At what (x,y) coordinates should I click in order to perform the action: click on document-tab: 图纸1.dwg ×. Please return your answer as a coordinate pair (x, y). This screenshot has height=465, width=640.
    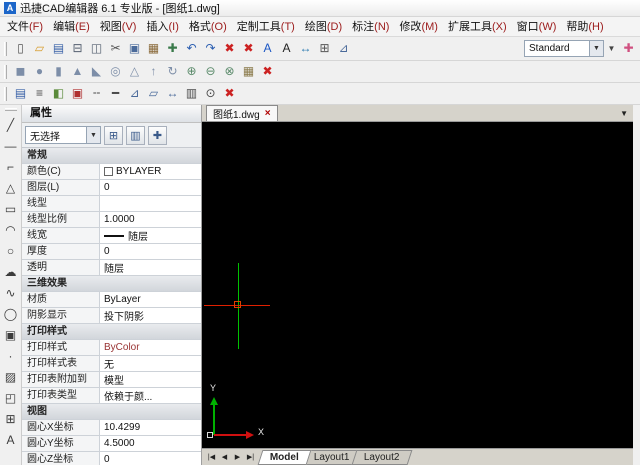
    Looking at the image, I should click on (242, 113).